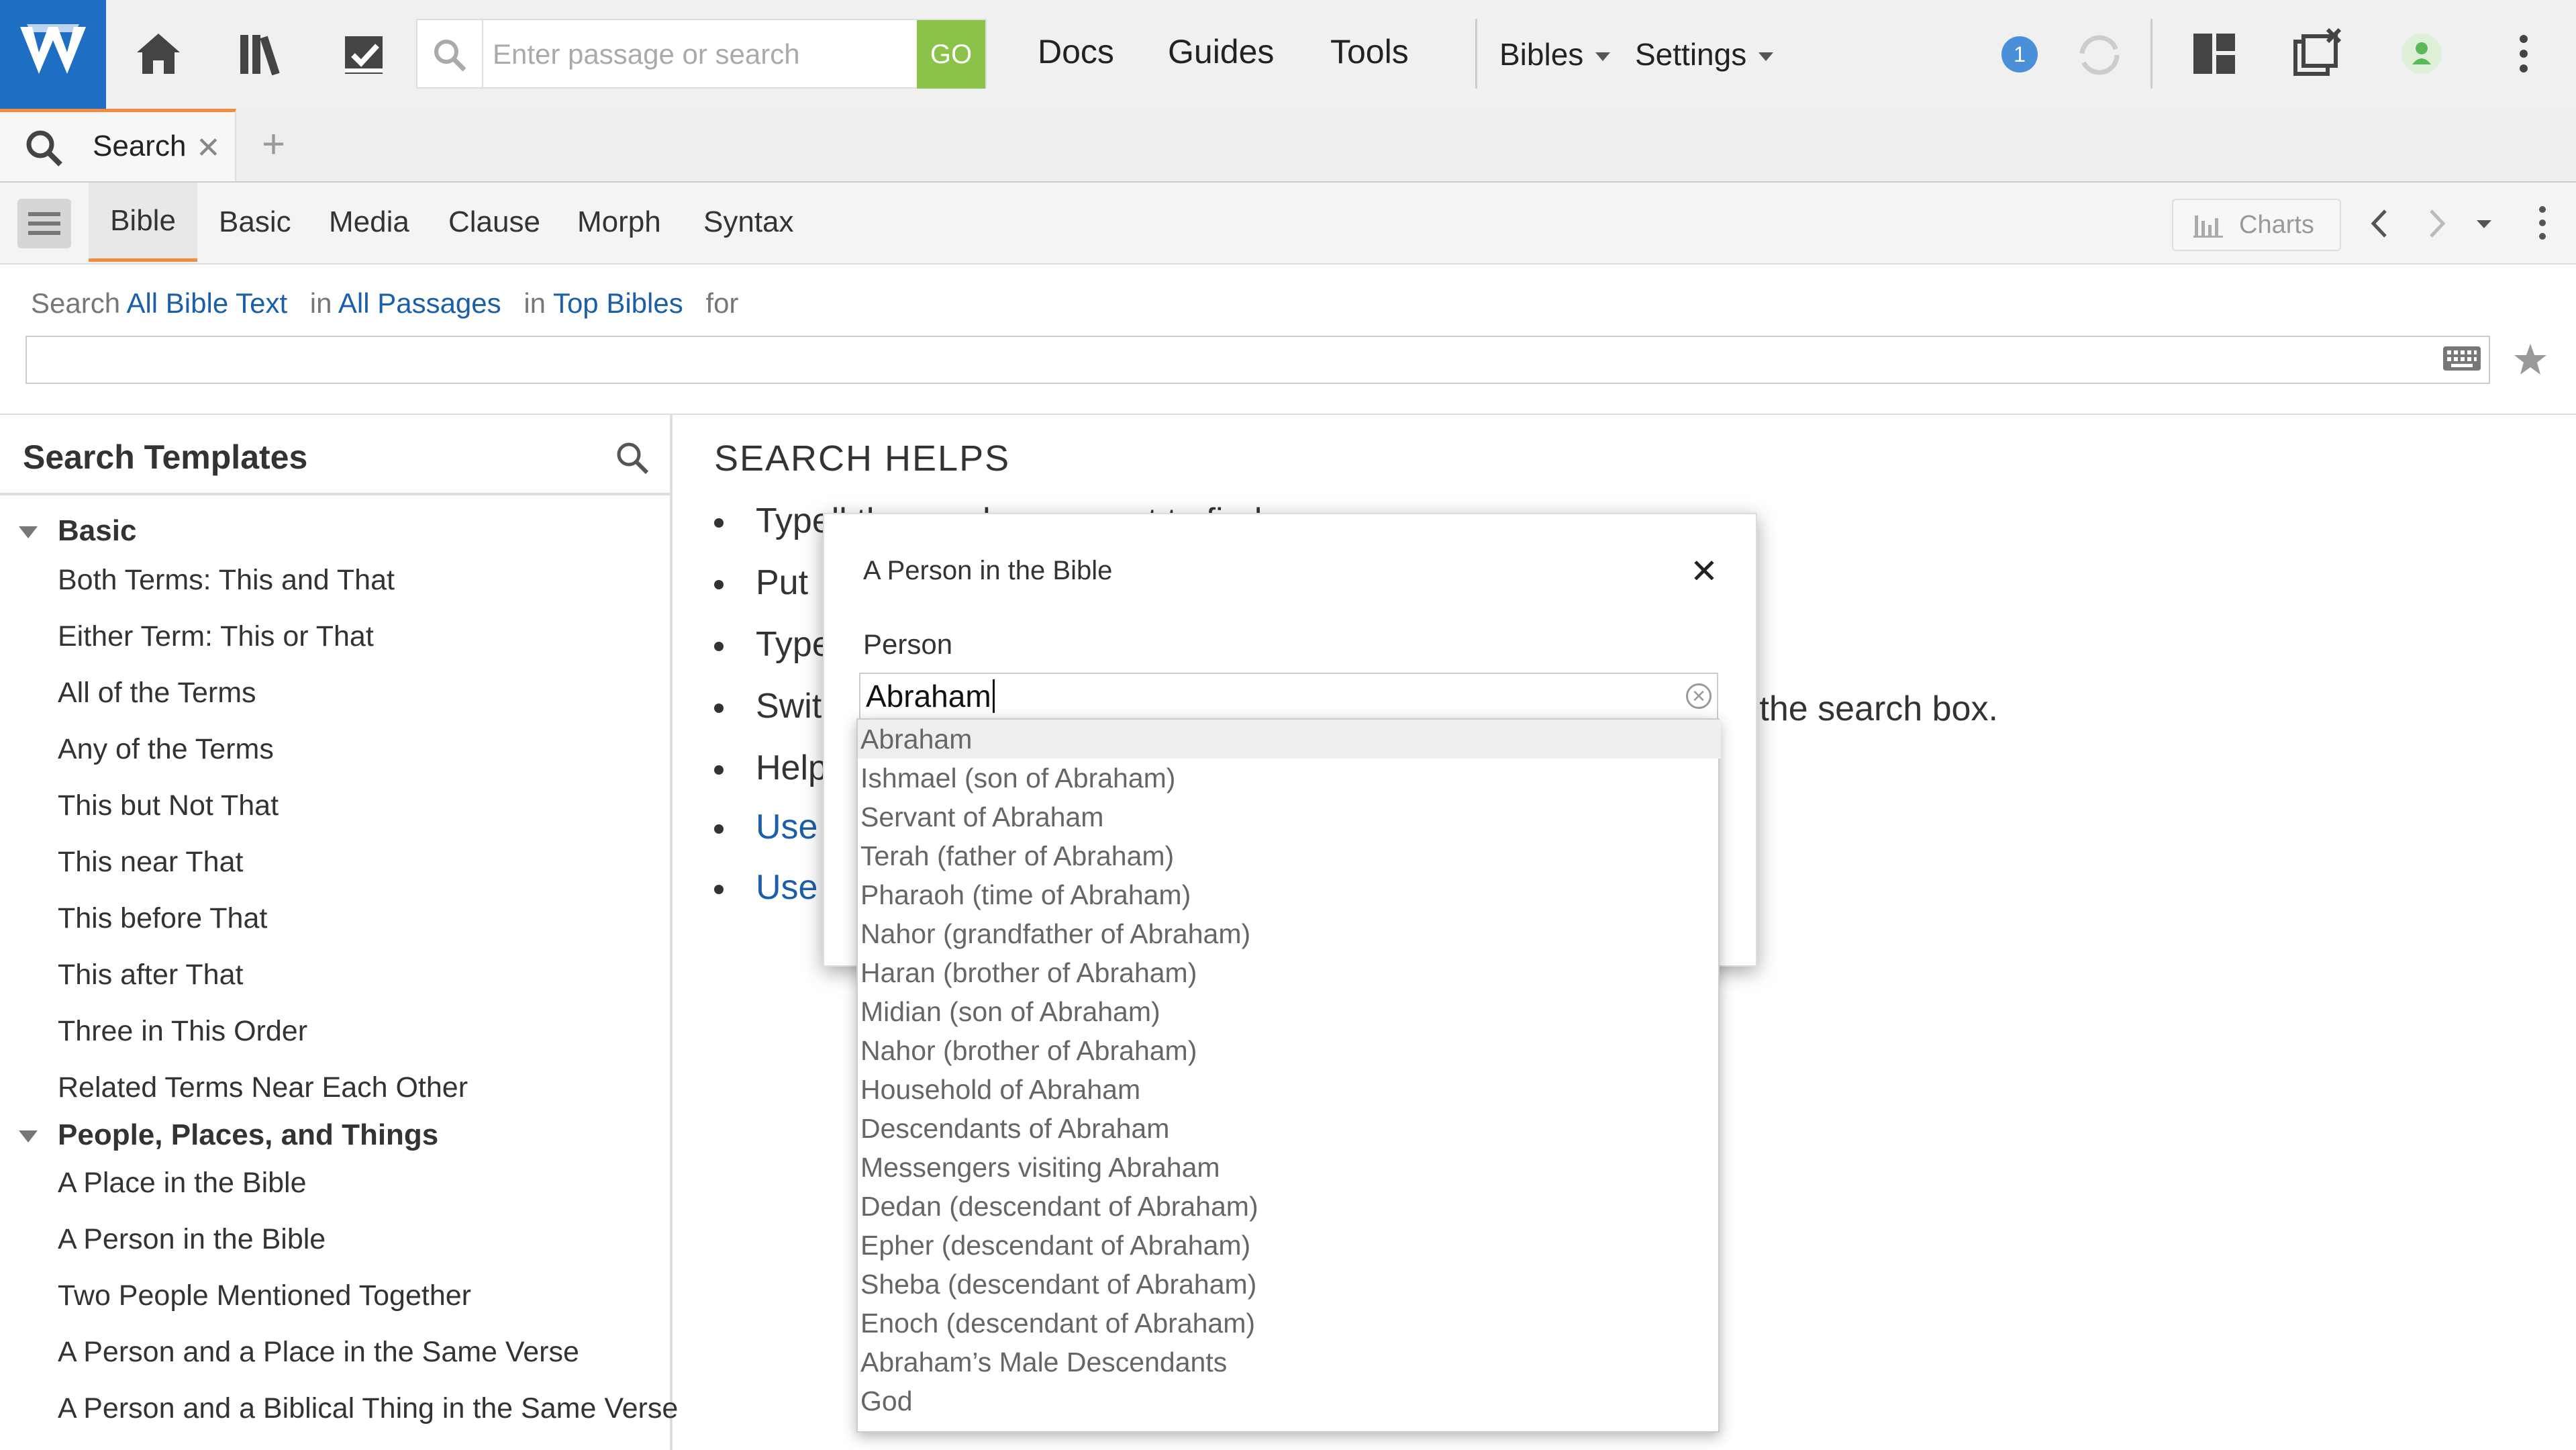  What do you see at coordinates (1289, 1050) in the screenshot?
I see `suggestion-item: Nahor (brother of Abraham)` at bounding box center [1289, 1050].